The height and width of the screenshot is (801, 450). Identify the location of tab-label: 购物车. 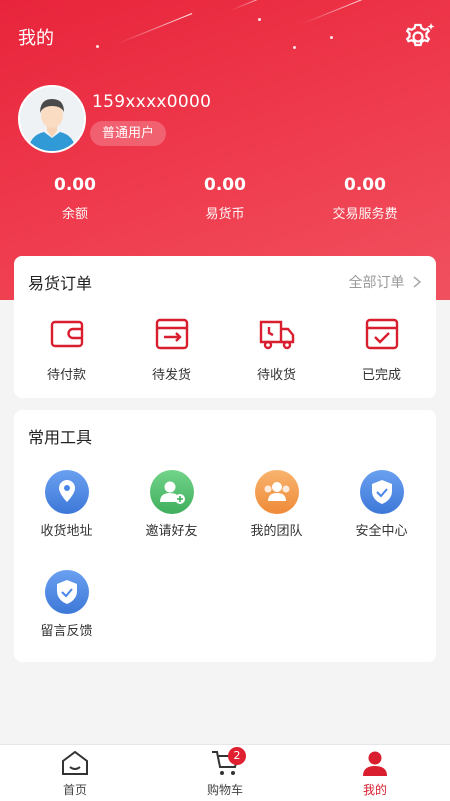
(224, 790).